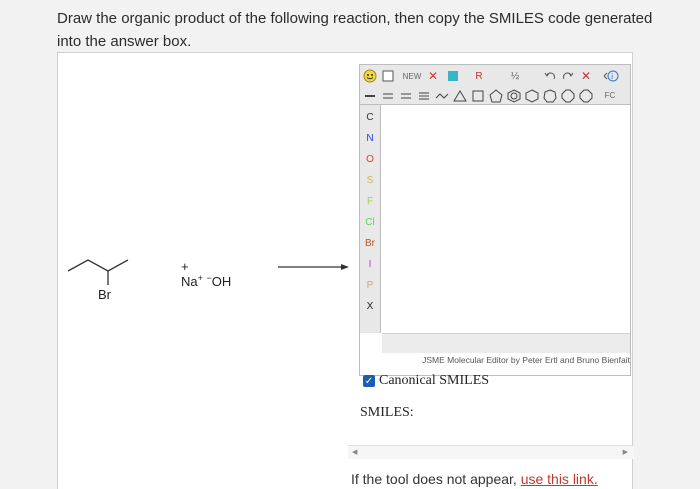 This screenshot has height=489, width=700. I want to click on color-icon, so click(453, 76).